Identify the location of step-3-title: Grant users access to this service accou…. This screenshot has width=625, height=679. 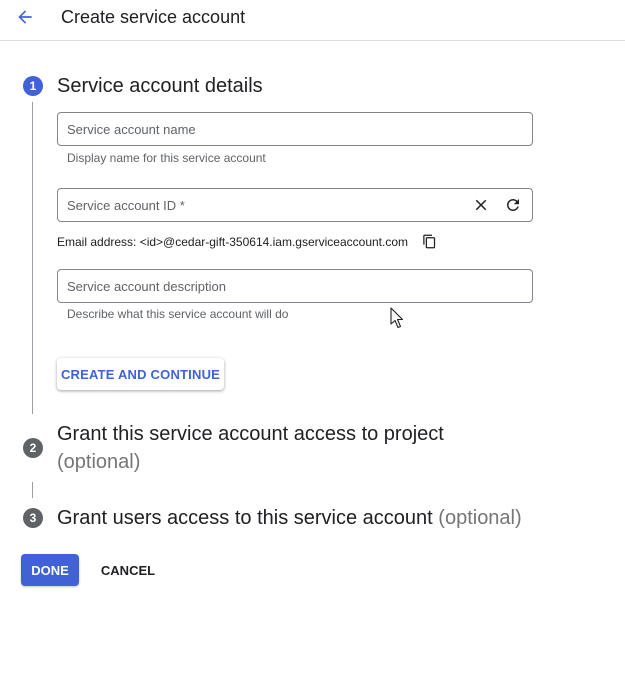
(289, 518).